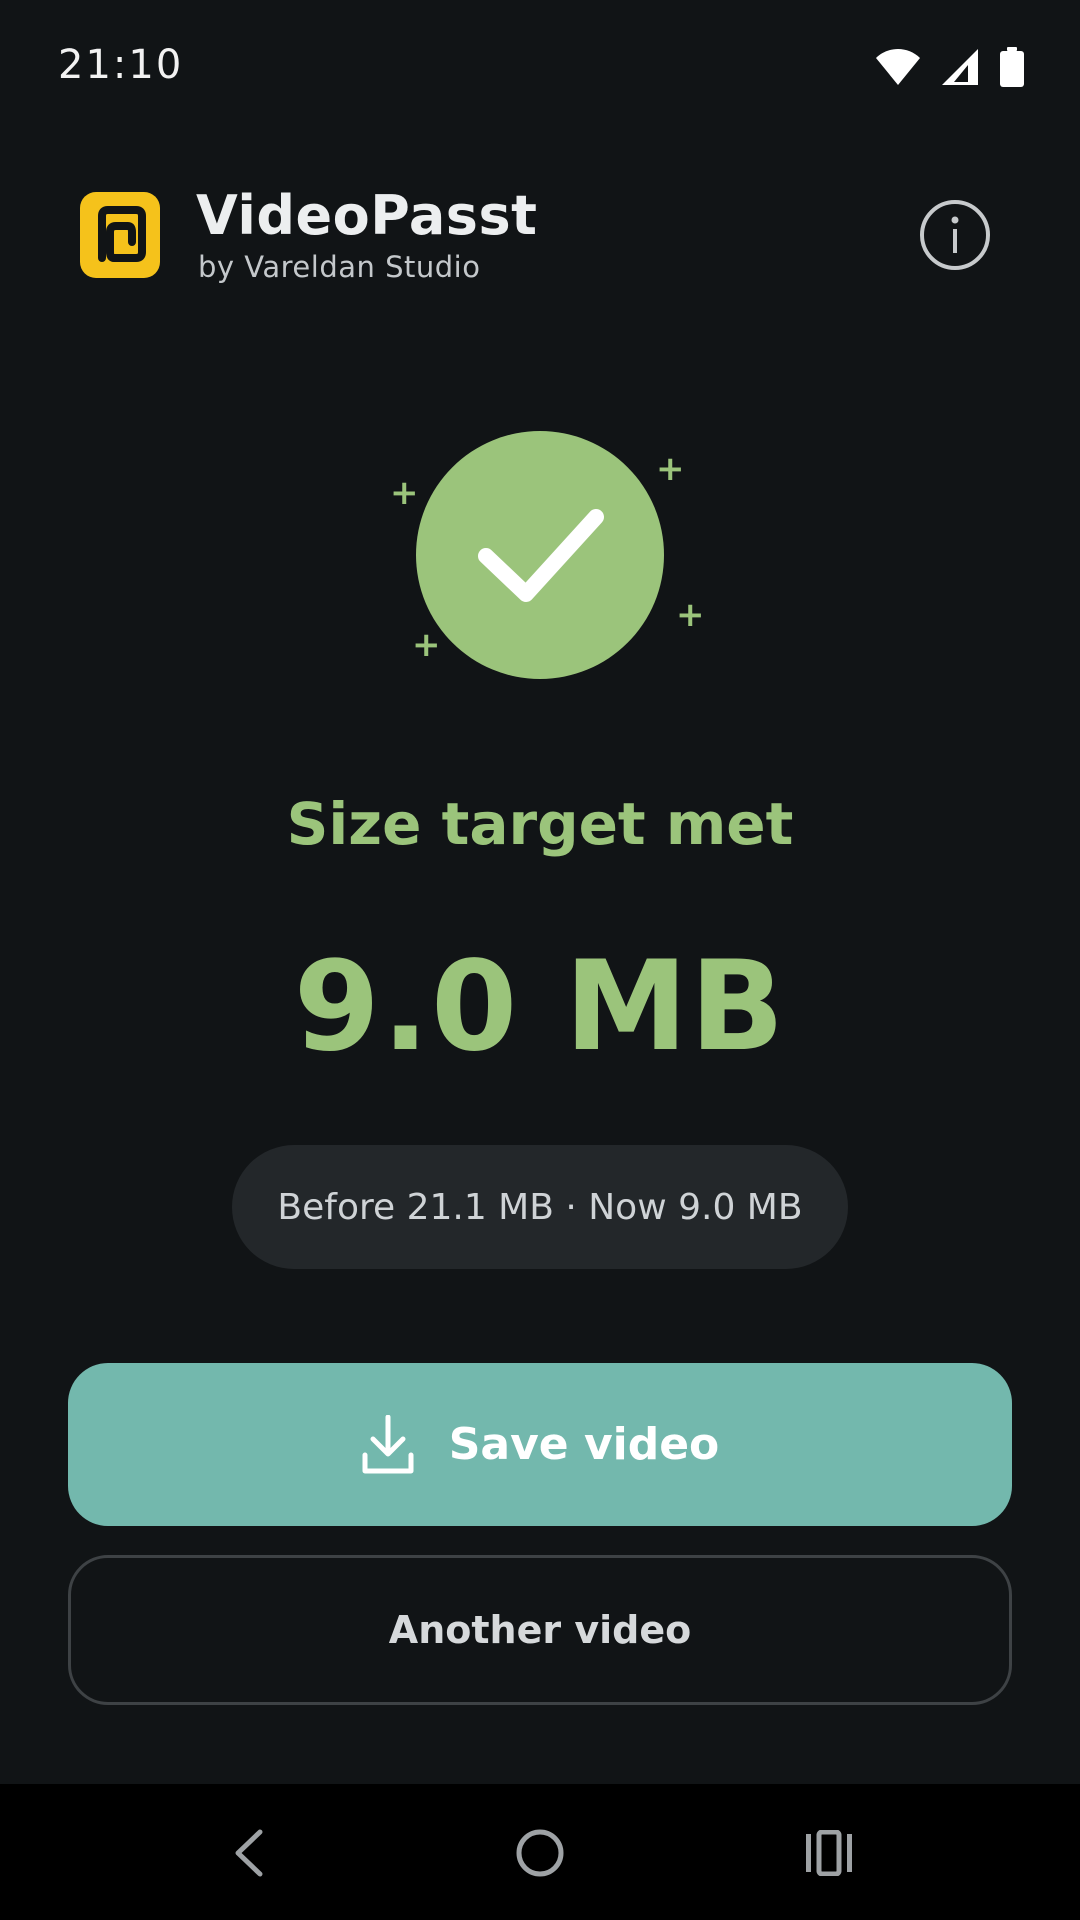  I want to click on home-button, so click(540, 1853).